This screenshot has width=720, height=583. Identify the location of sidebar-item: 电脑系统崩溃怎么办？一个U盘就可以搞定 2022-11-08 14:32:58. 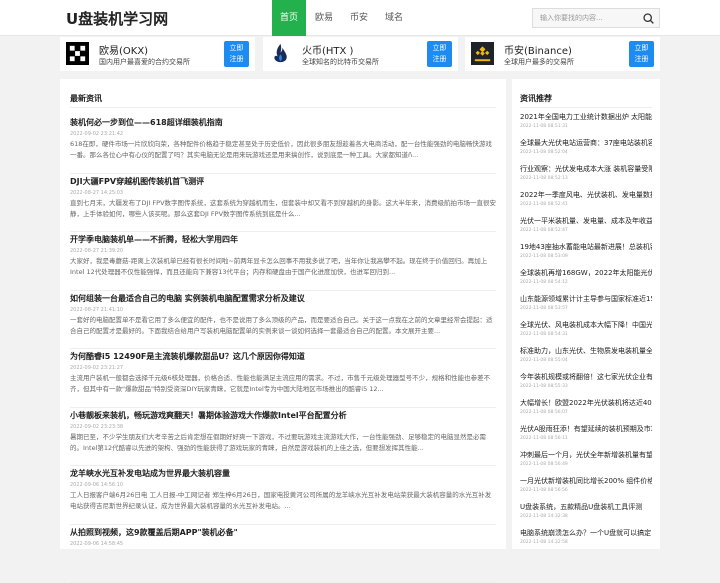
(586, 540).